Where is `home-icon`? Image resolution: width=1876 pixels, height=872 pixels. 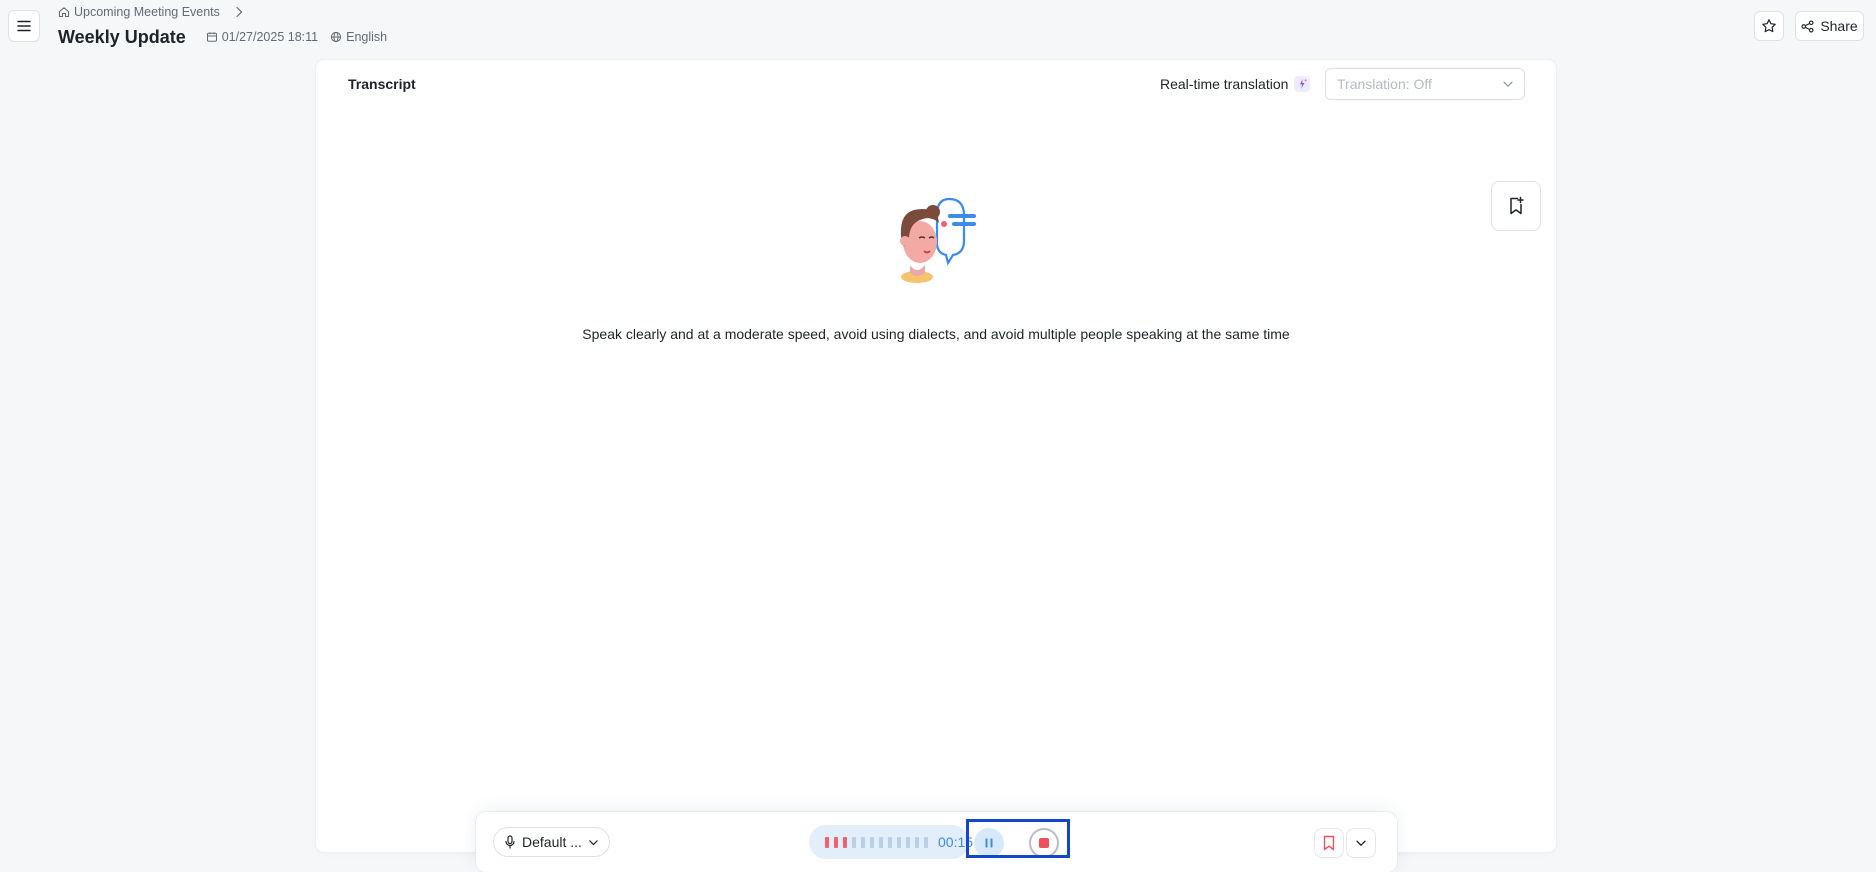
home-icon is located at coordinates (64, 12).